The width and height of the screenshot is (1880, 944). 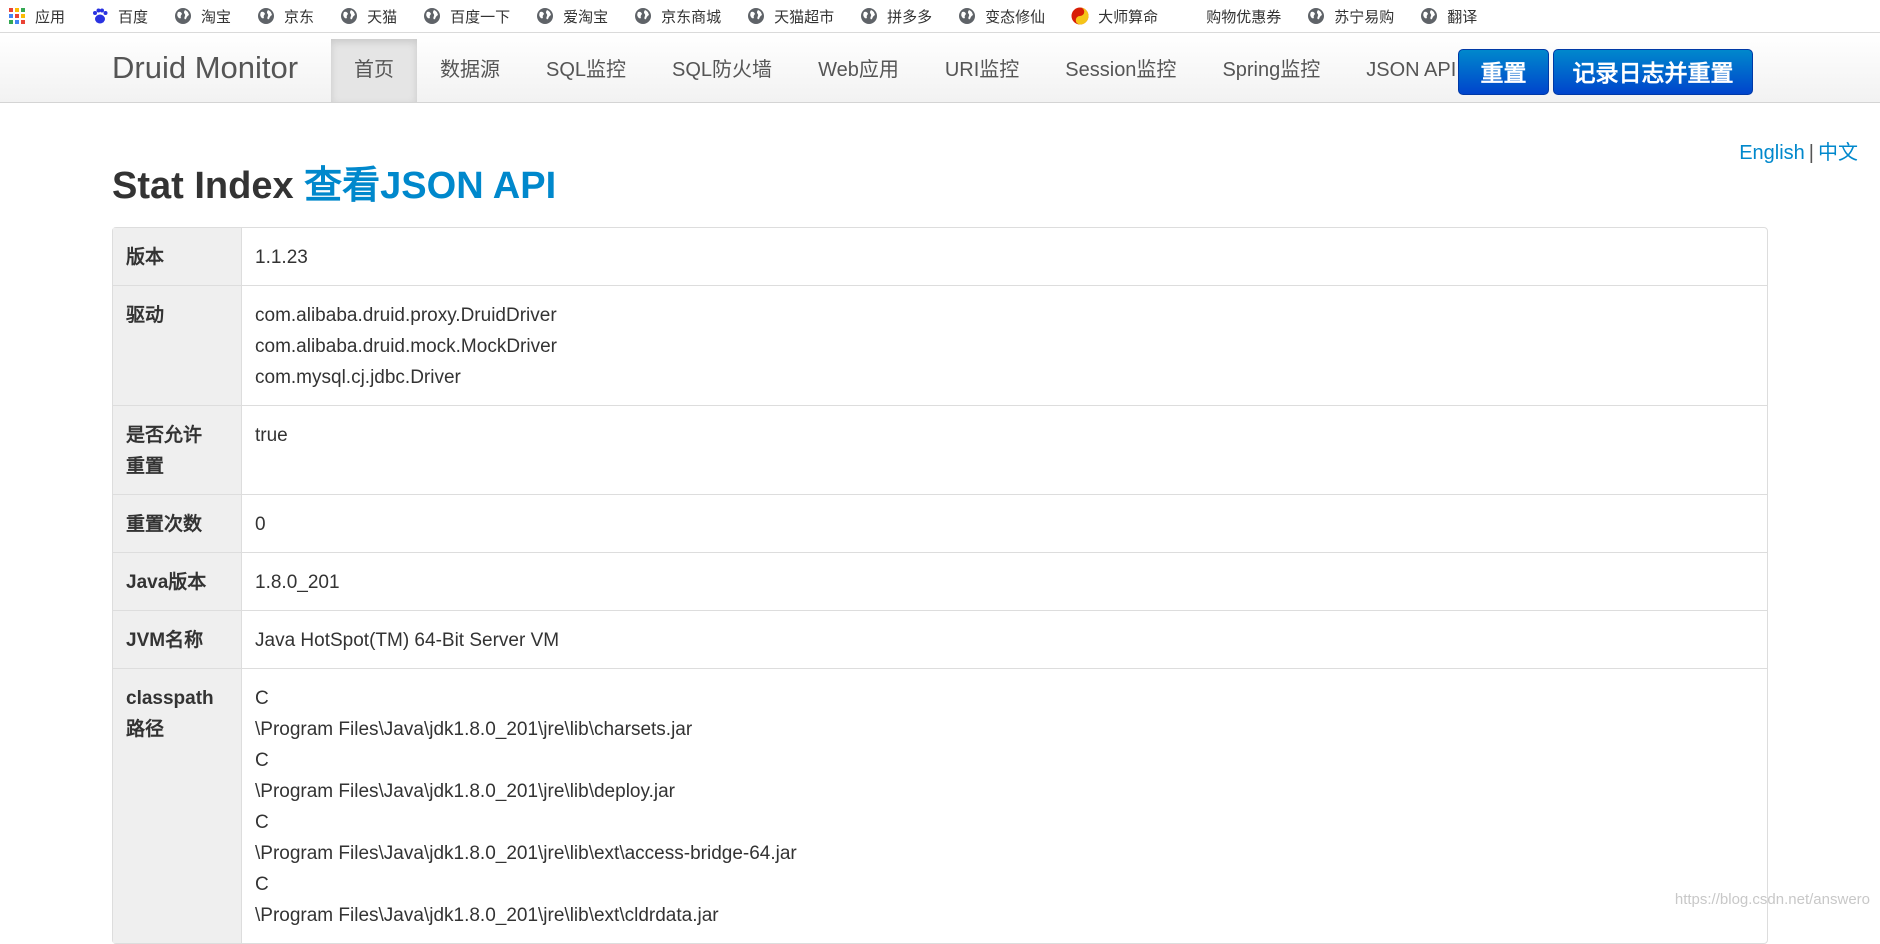 I want to click on row-value-line: 0, so click(x=260, y=524).